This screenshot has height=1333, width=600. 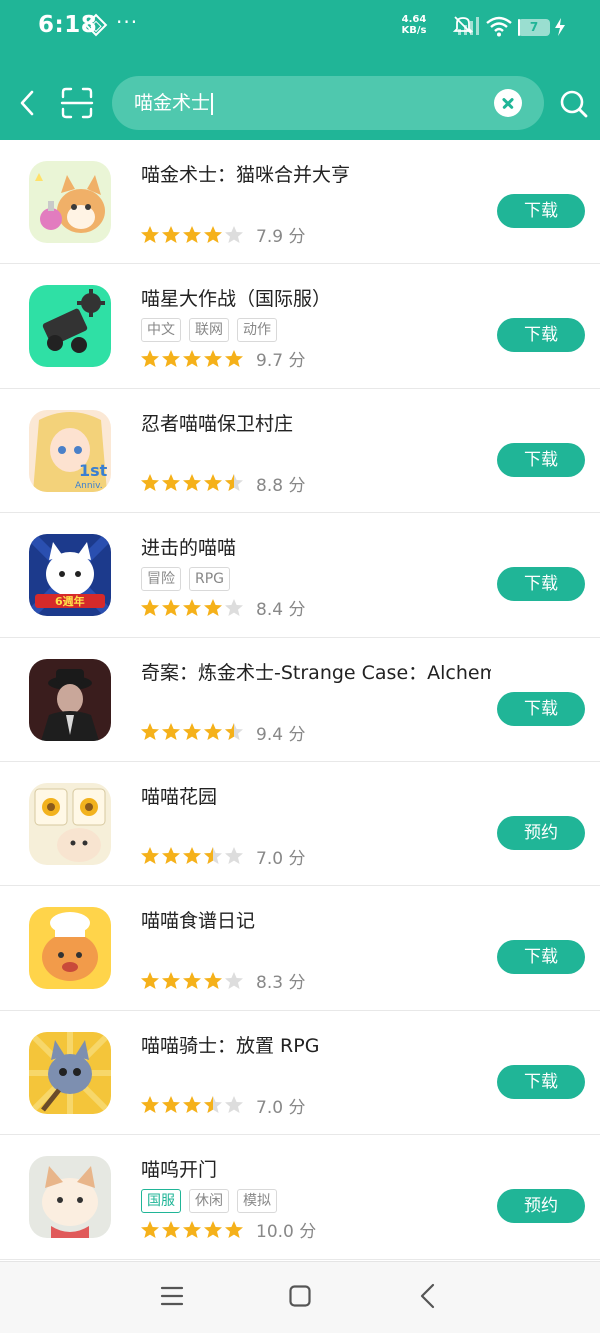 I want to click on result-item: 喵喵花园 7.0 分 预约, so click(x=300, y=824).